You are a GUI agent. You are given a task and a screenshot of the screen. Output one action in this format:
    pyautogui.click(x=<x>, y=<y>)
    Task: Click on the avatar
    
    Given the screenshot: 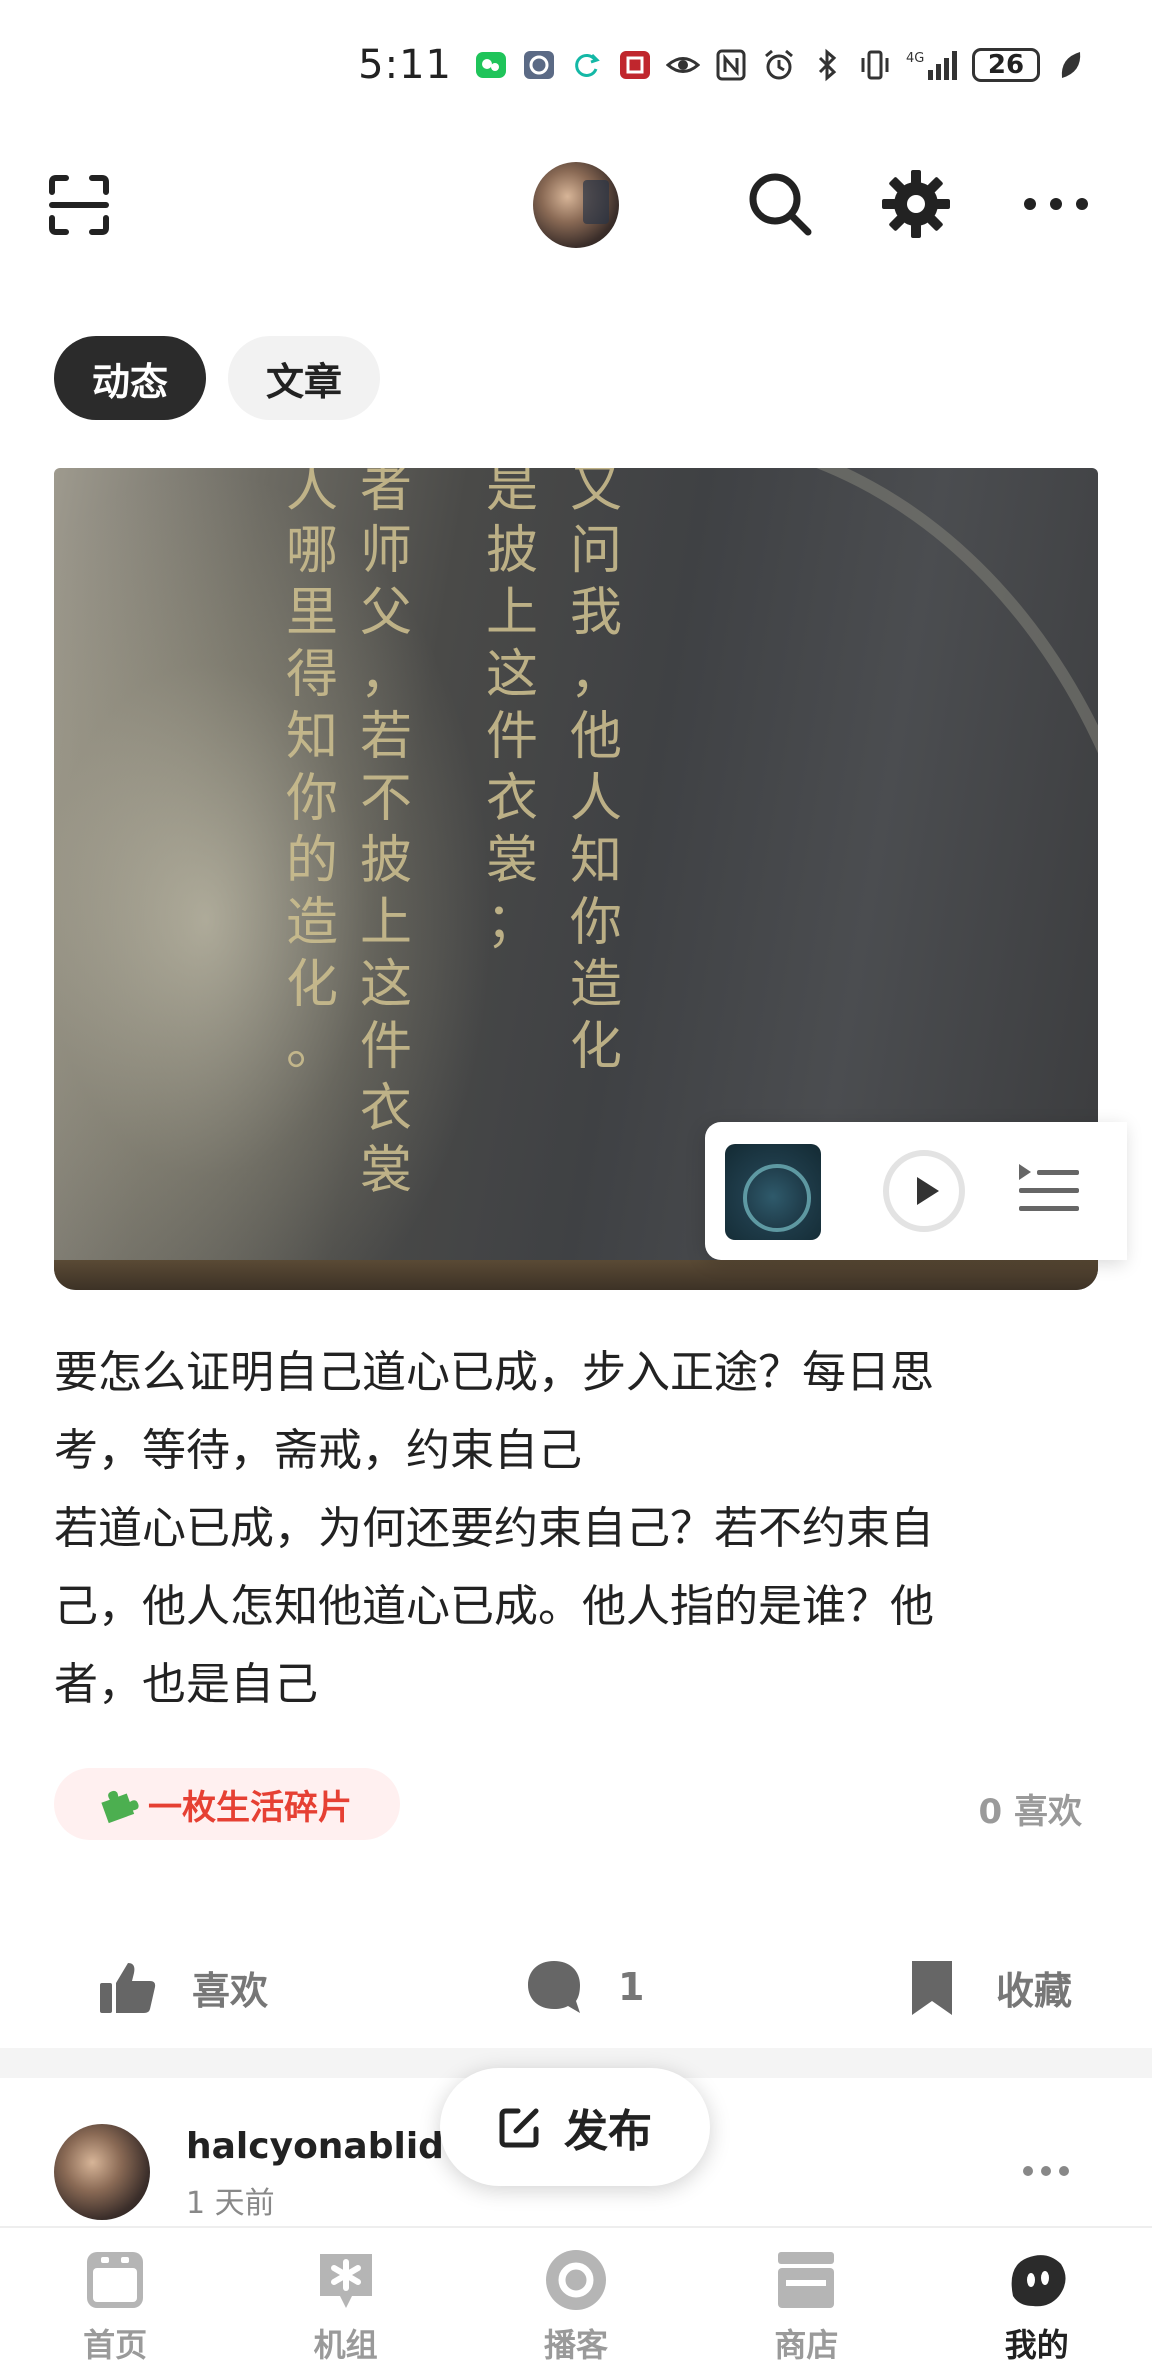 What is the action you would take?
    pyautogui.click(x=576, y=205)
    